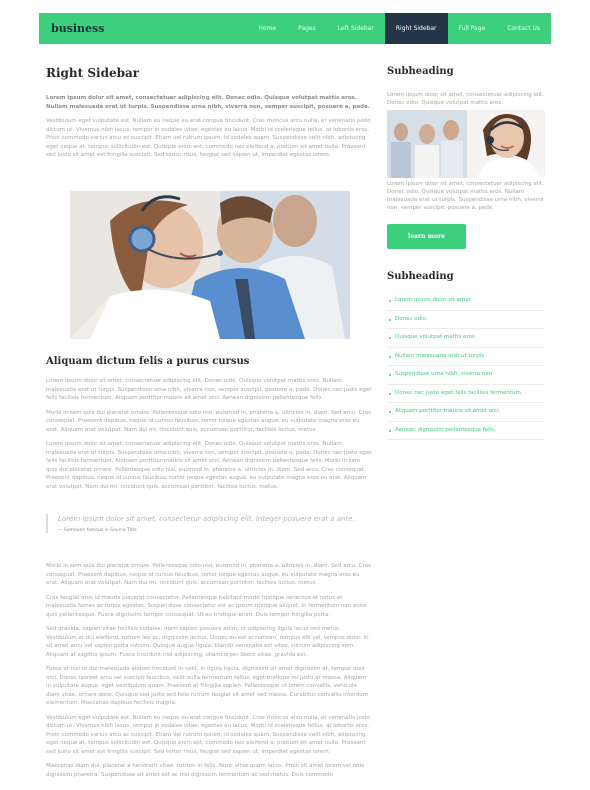 The height and width of the screenshot is (790, 590). I want to click on page-title: Right Sidebar, so click(93, 73).